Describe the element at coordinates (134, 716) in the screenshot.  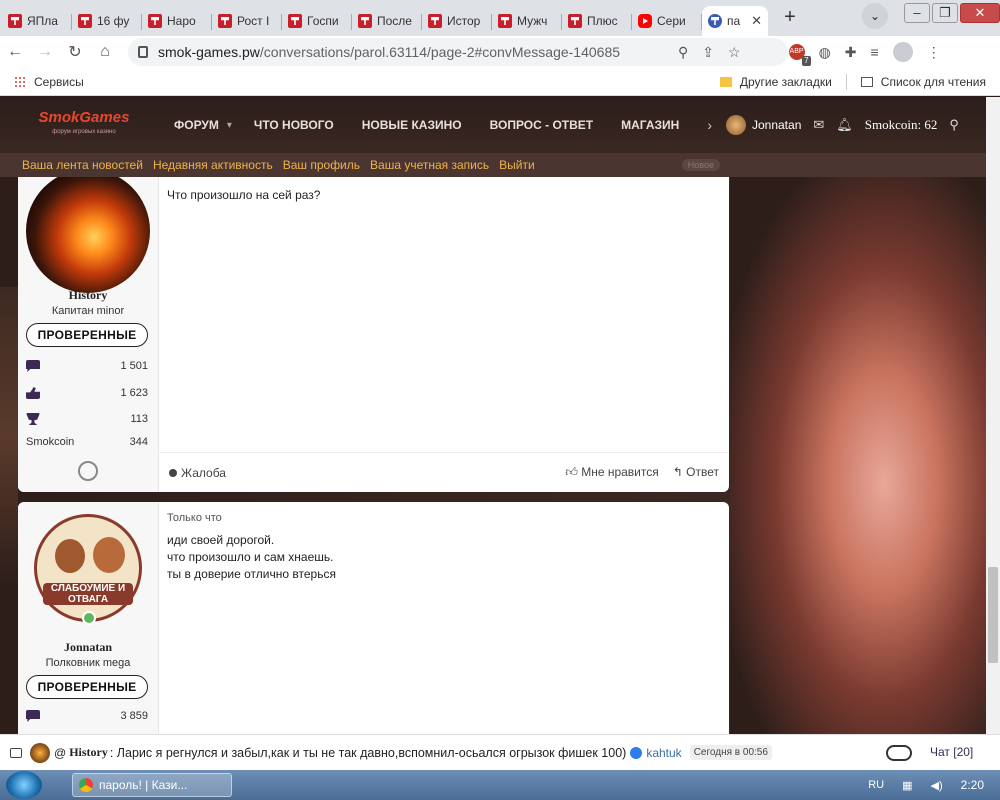
I see `stat-value: 3 859` at that location.